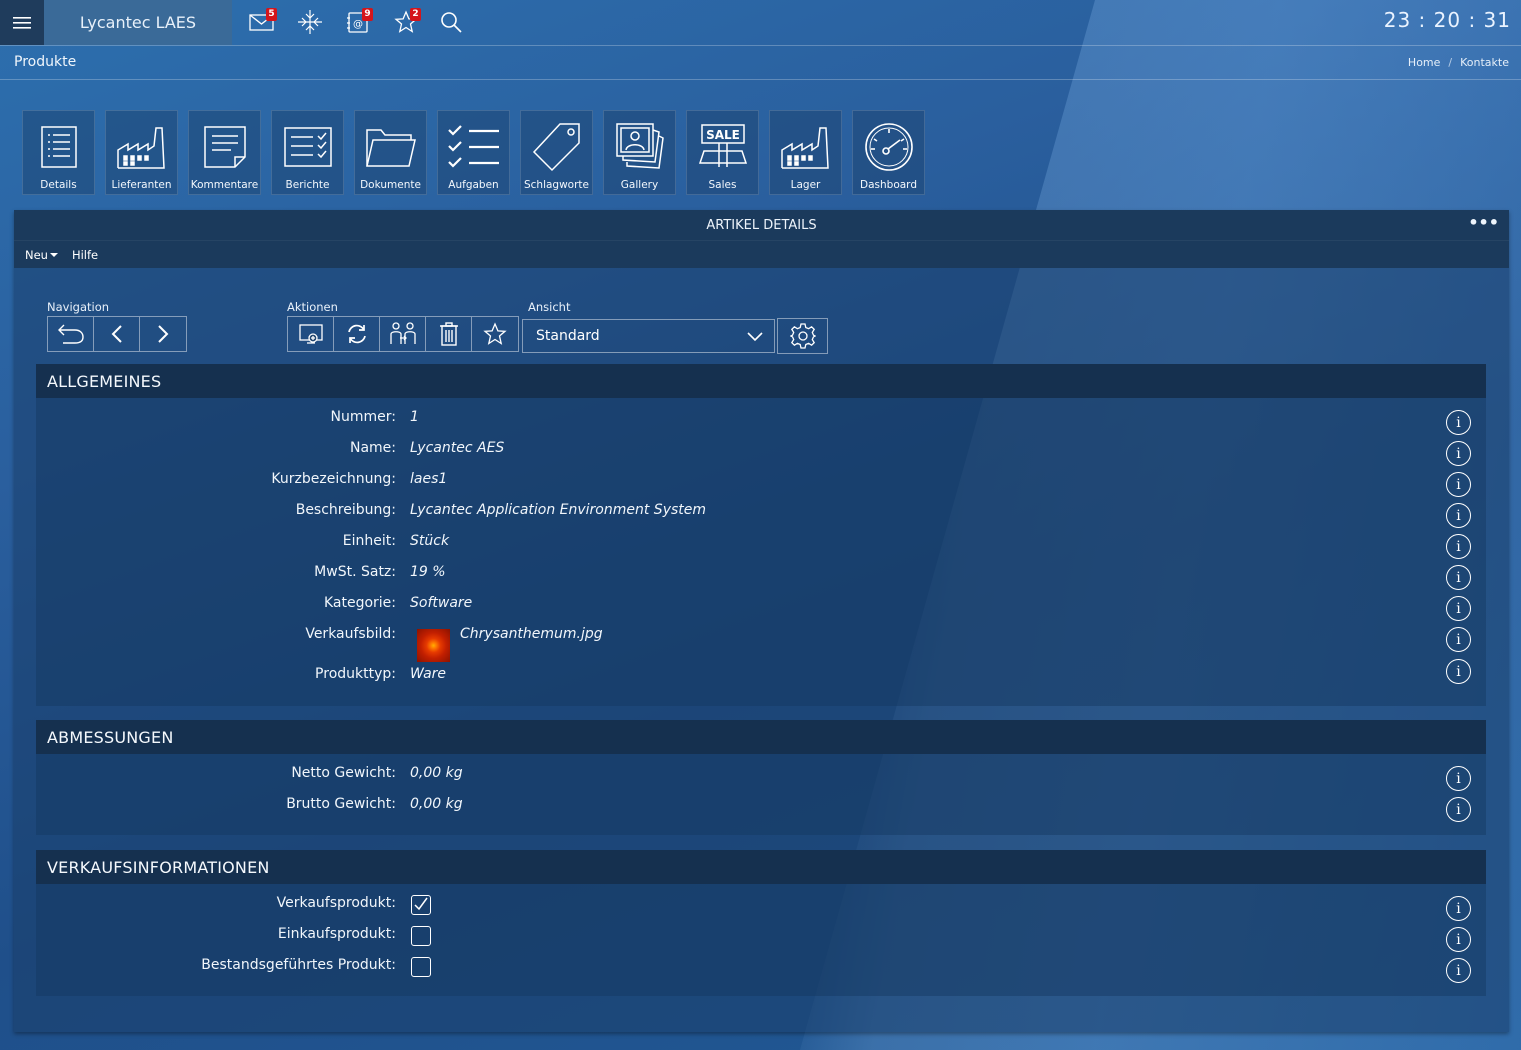  Describe the element at coordinates (58, 185) in the screenshot. I see `tile-label: Details` at that location.